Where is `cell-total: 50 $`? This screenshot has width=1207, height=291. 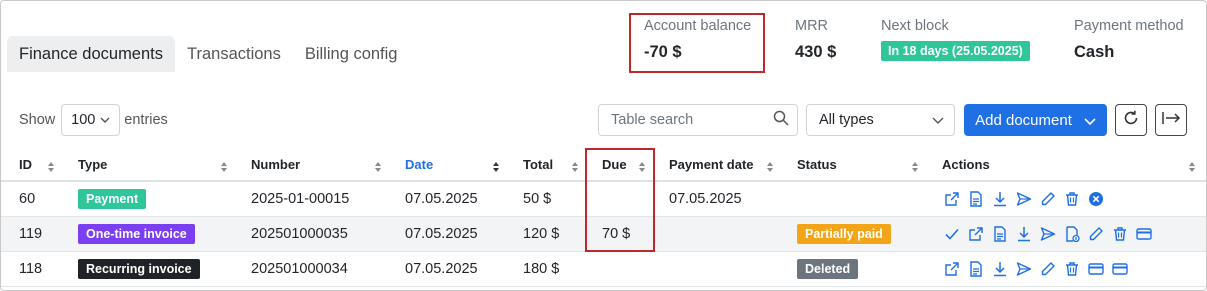 cell-total: 50 $ is located at coordinates (537, 199).